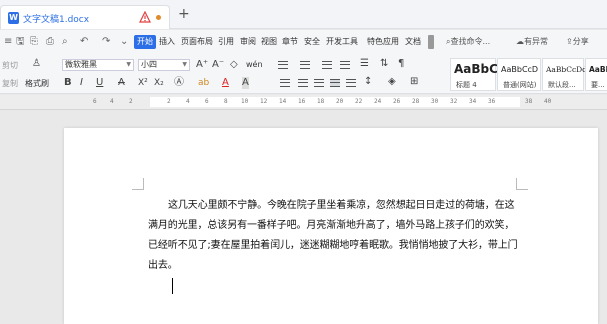  What do you see at coordinates (85, 17) in the screenshot?
I see `document-tab: W 文字文稿1.docx` at bounding box center [85, 17].